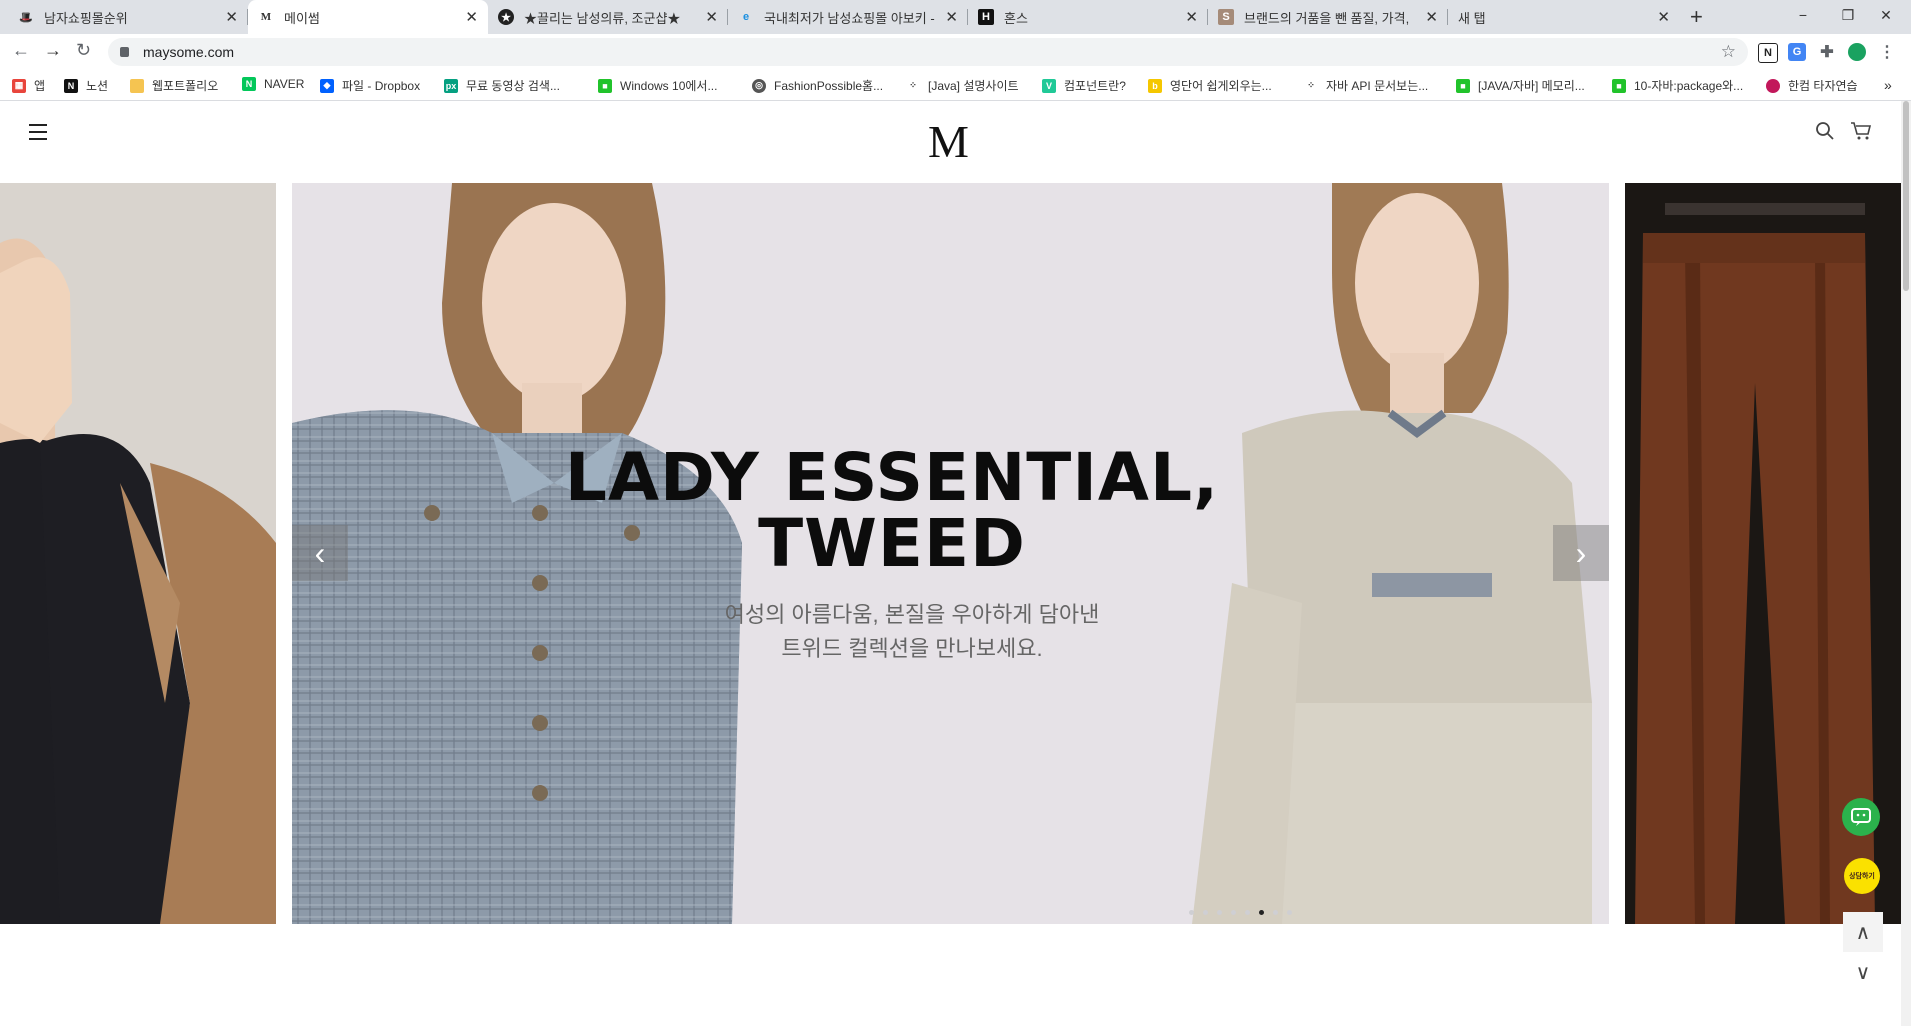 The image size is (1911, 1026). I want to click on chat-bubble-icon, so click(1861, 817).